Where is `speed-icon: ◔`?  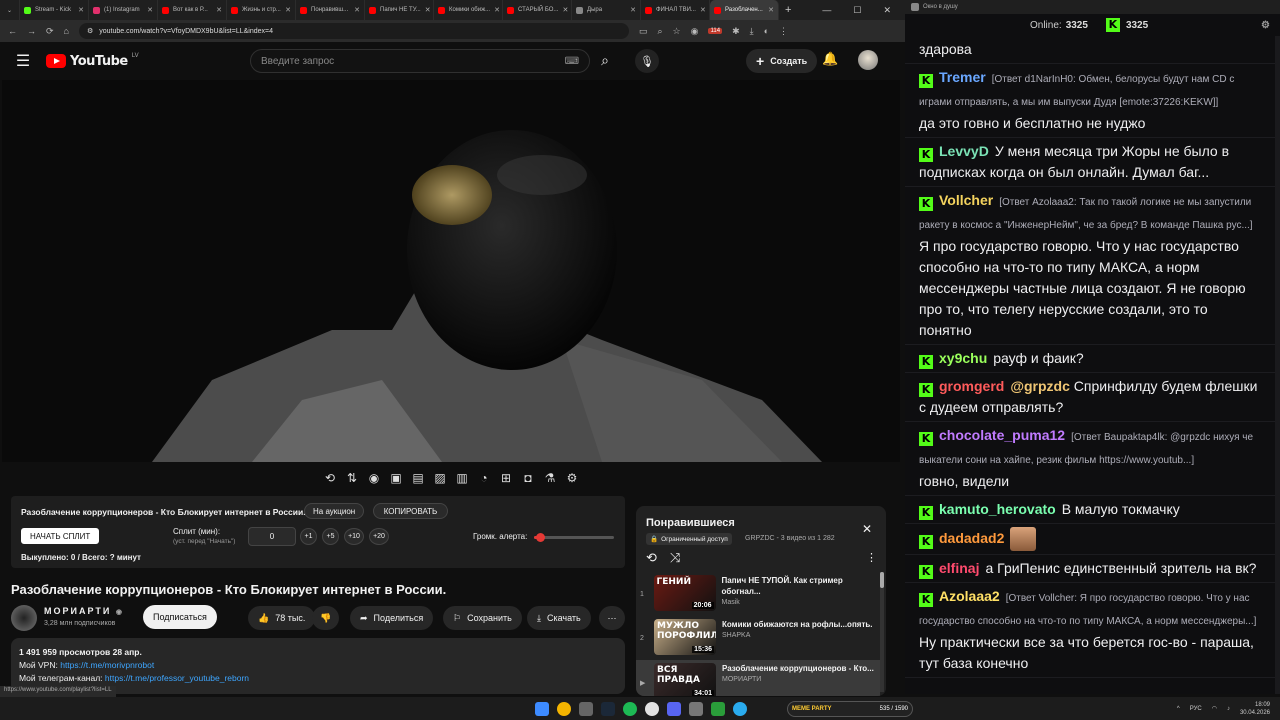
speed-icon: ◔ is located at coordinates (484, 478).